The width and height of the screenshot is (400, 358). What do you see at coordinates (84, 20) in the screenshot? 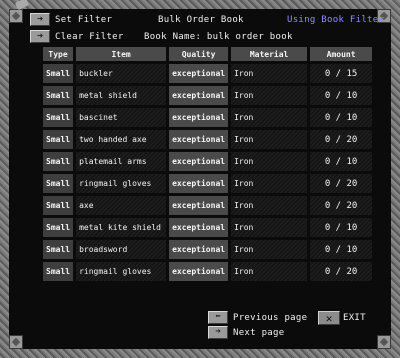
I see `set-filter-label: Set Filter` at bounding box center [84, 20].